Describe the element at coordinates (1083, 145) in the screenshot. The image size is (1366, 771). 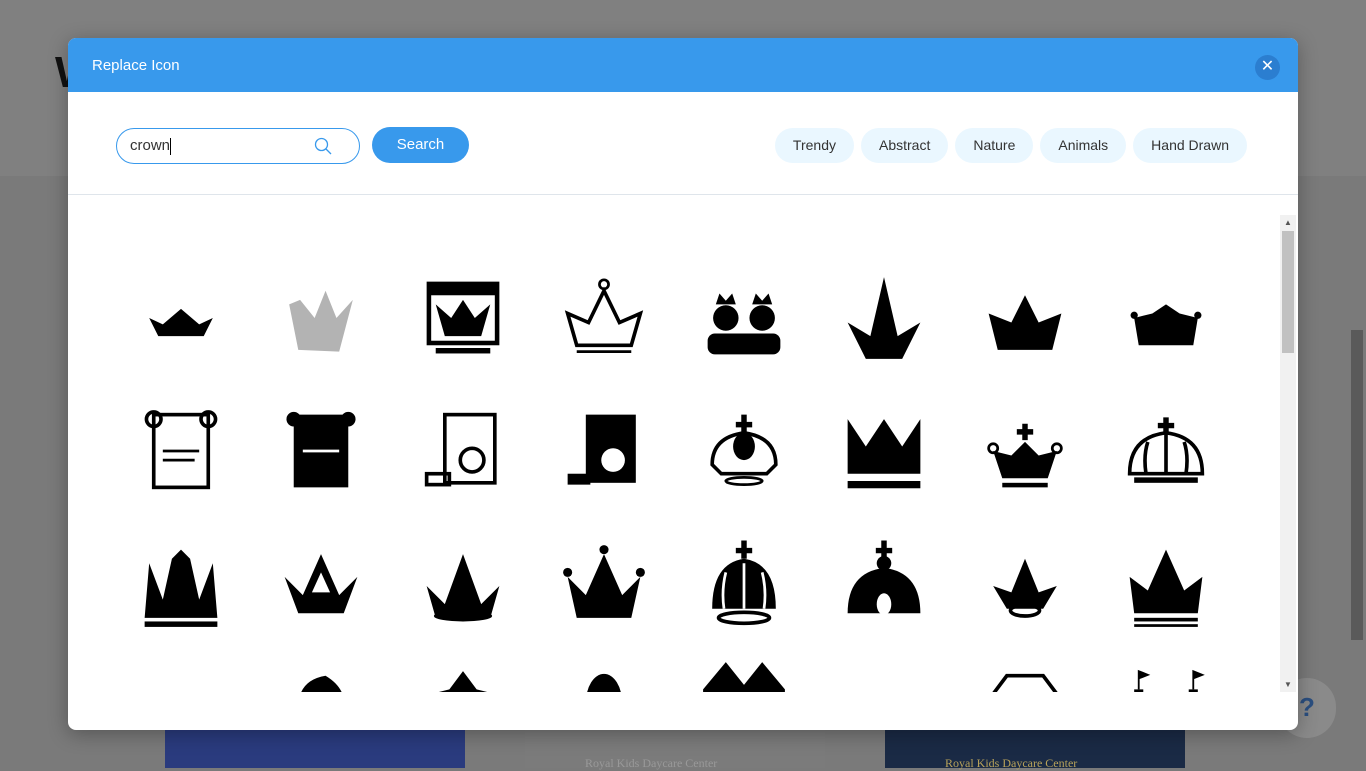
I see `tag-animals: Animals` at that location.